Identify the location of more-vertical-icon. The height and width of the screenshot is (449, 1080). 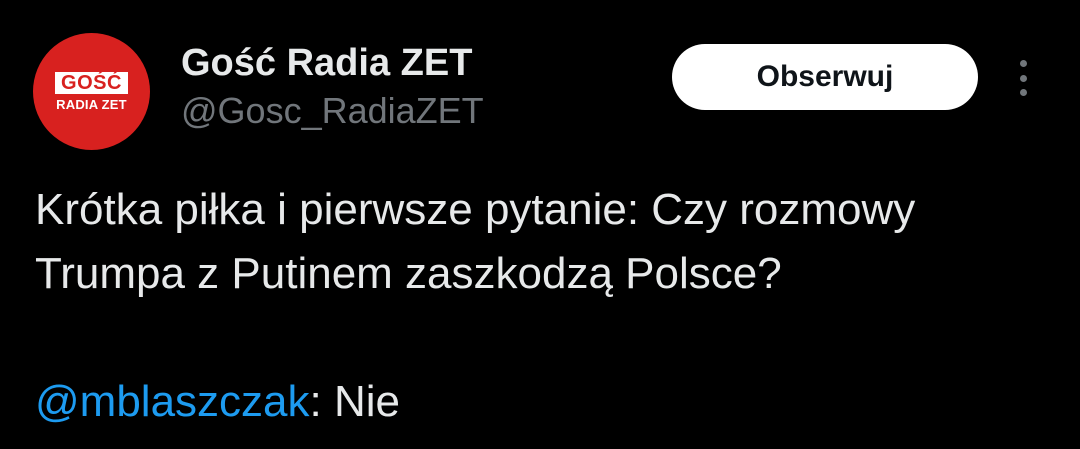
(1023, 78).